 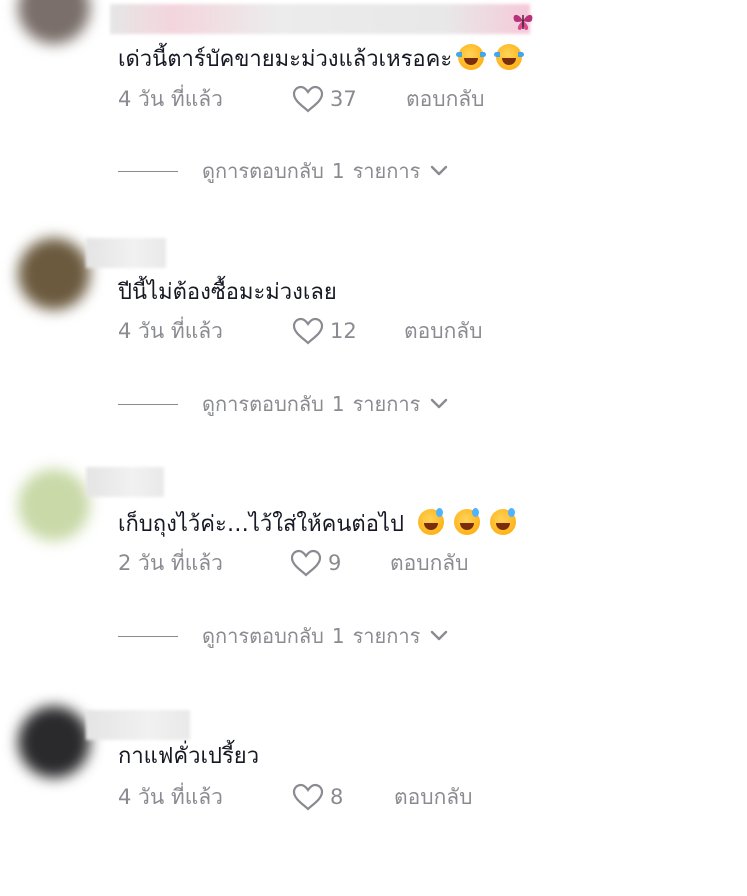 What do you see at coordinates (335, 563) in the screenshot?
I see `like-count: 9` at bounding box center [335, 563].